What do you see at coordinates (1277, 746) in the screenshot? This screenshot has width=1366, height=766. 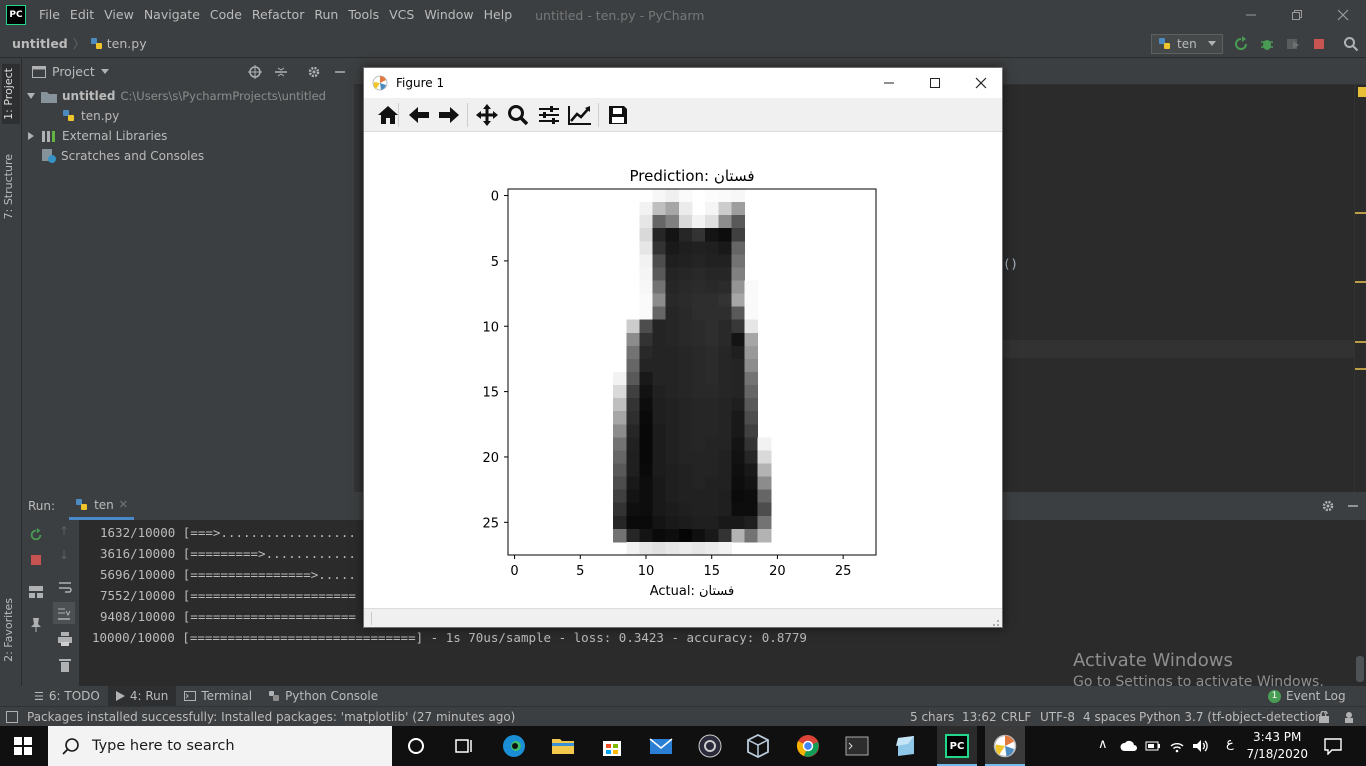 I see `taskbar-clock: 3:43 PM 7/18/2020` at bounding box center [1277, 746].